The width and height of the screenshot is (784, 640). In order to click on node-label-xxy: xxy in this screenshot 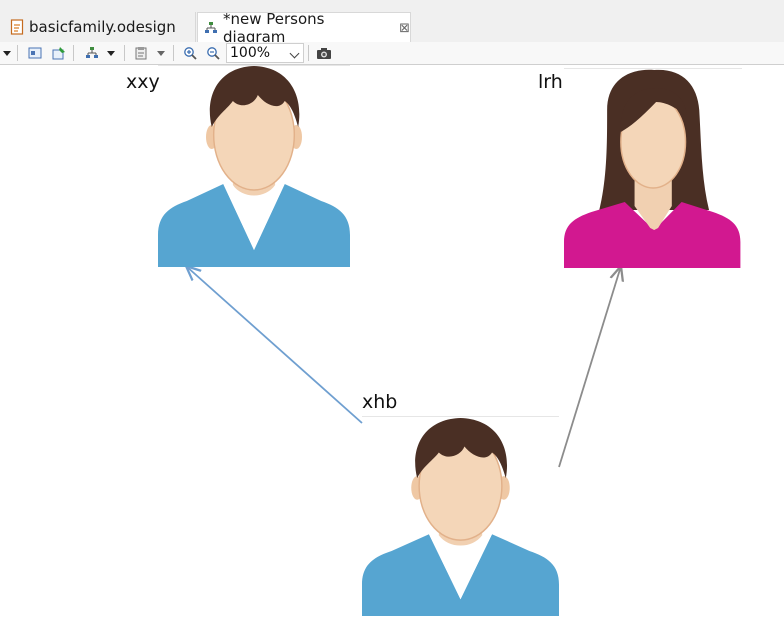, I will do `click(143, 82)`.